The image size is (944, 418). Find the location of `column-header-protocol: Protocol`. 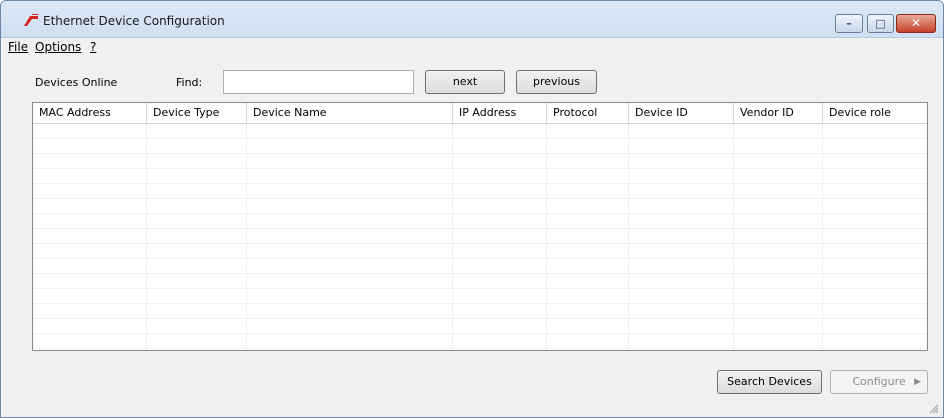

column-header-protocol: Protocol is located at coordinates (588, 113).